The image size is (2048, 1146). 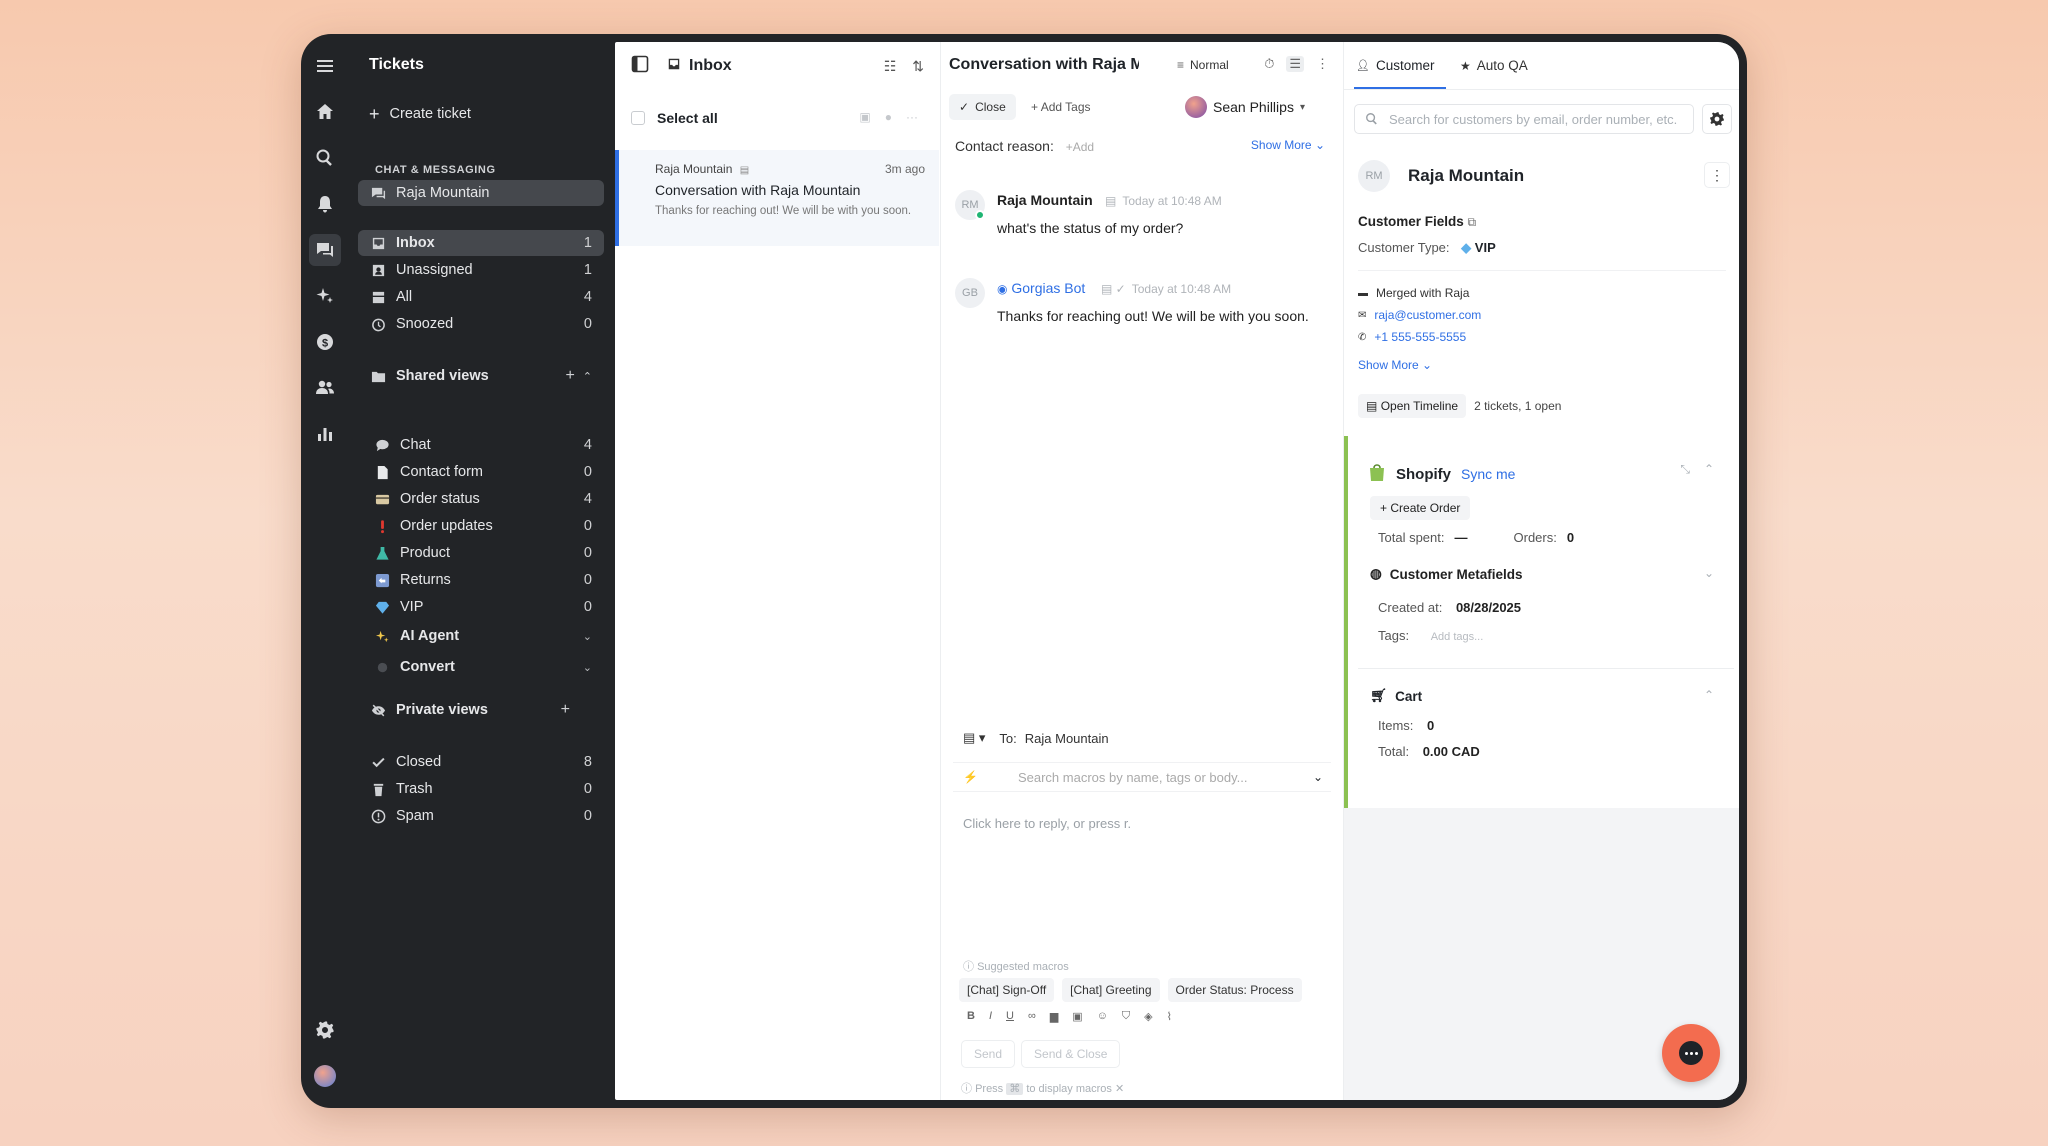 I want to click on message-author: ◉ Gorgias Bot, so click(x=1041, y=288).